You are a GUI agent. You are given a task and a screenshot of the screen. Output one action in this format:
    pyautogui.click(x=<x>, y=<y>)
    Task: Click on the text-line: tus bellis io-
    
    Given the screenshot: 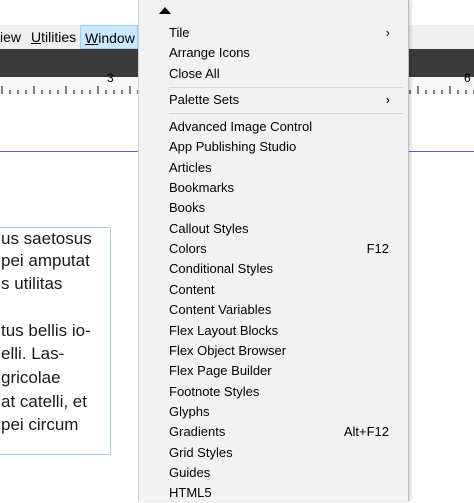 What is the action you would take?
    pyautogui.click(x=46, y=330)
    